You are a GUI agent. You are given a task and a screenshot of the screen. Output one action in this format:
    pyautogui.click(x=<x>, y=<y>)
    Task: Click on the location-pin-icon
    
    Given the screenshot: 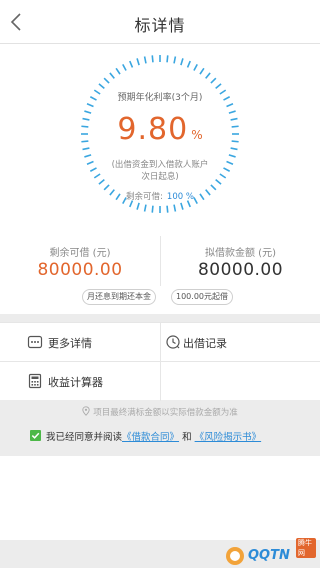 What is the action you would take?
    pyautogui.click(x=86, y=412)
    